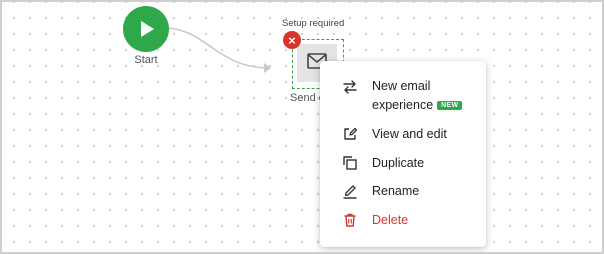  Describe the element at coordinates (146, 60) in the screenshot. I see `start-node-label: Start` at that location.